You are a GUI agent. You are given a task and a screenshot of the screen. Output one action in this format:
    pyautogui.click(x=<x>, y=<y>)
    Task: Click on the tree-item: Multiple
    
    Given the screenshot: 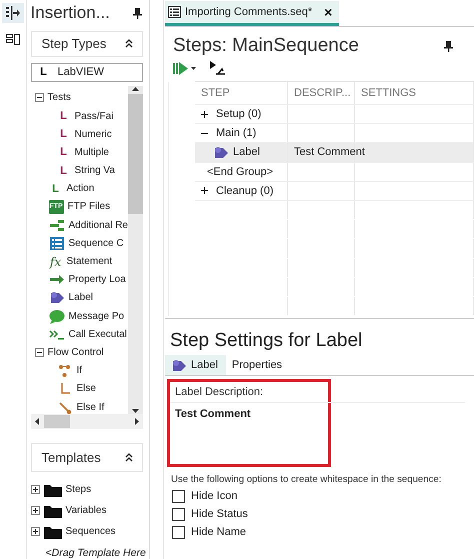 What is the action you would take?
    pyautogui.click(x=91, y=152)
    